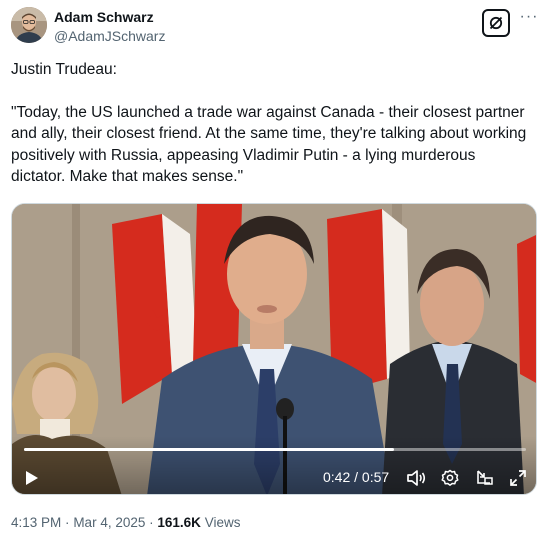  Describe the element at coordinates (64, 69) in the screenshot. I see `tweet-line-1: Justin Trudeau:` at that location.